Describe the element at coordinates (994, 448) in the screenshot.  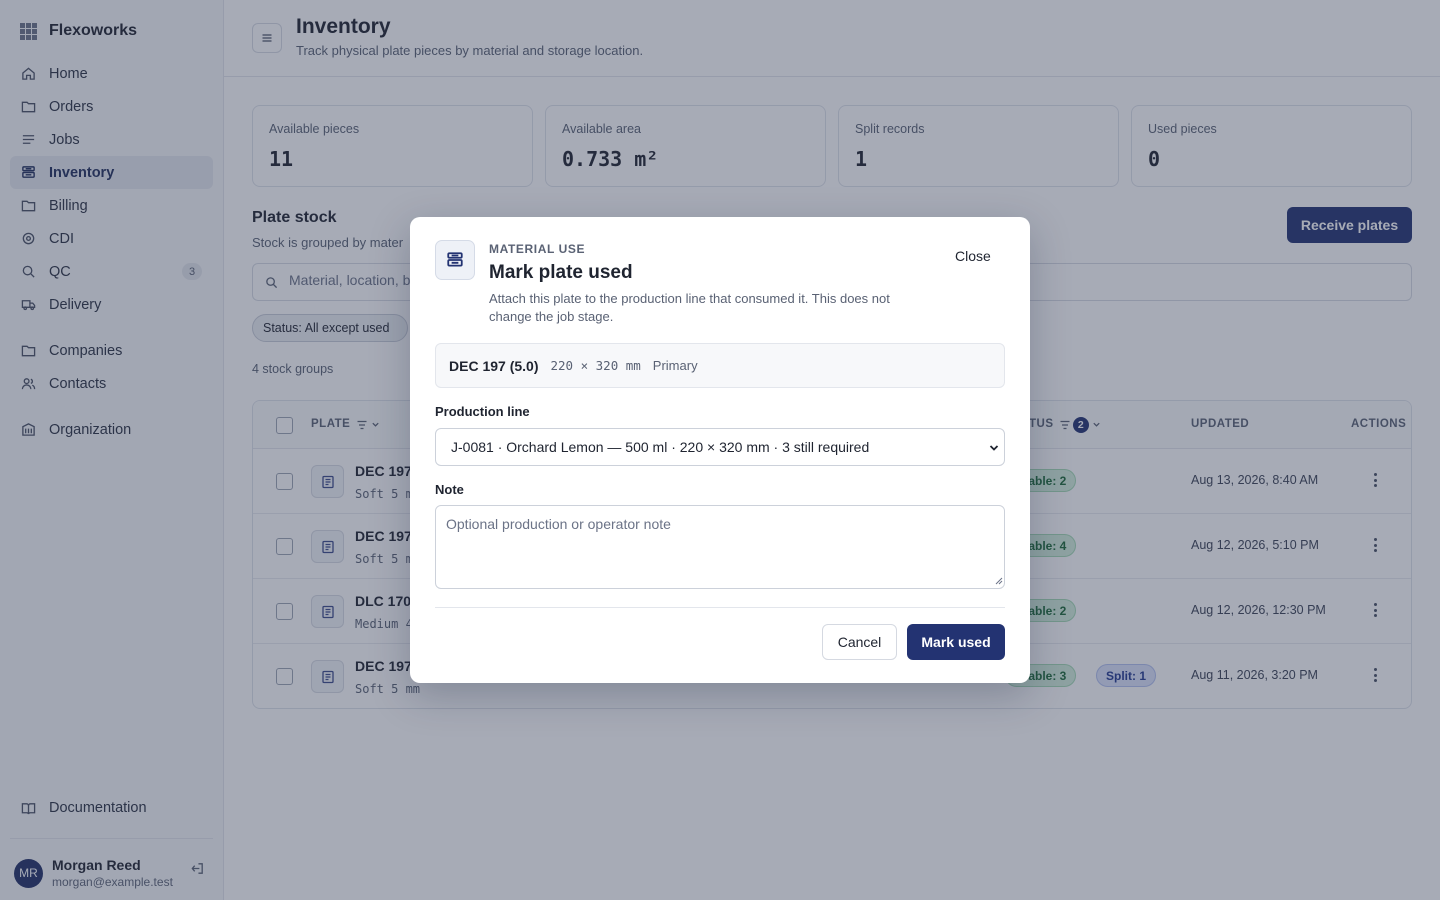
I see `chevron-down-icon` at that location.